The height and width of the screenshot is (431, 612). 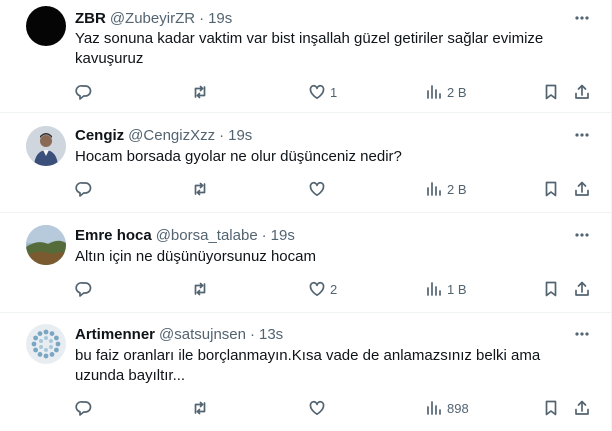 I want to click on views-button: 898, so click(x=447, y=408).